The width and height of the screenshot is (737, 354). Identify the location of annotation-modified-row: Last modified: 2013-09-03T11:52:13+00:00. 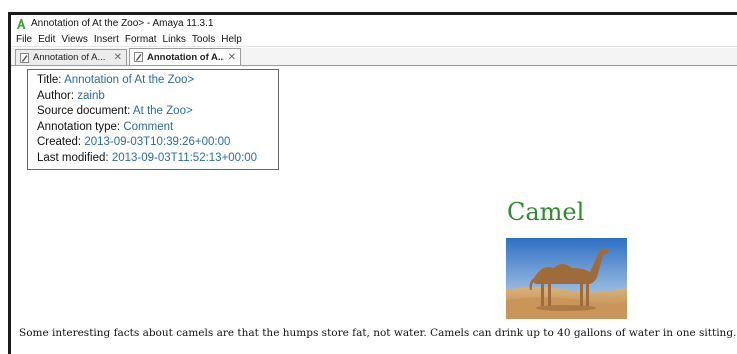
(157, 159).